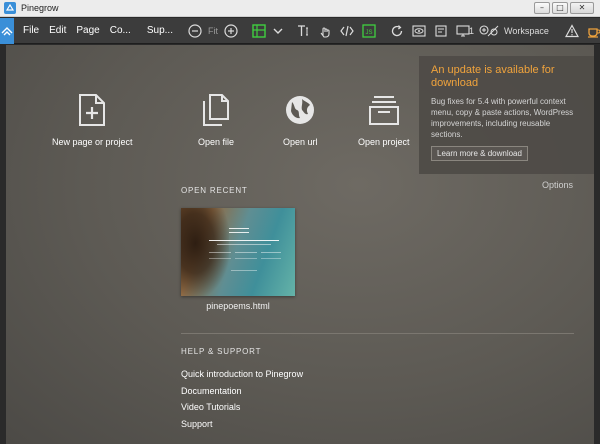 Image resolution: width=600 pixels, height=444 pixels. Describe the element at coordinates (216, 142) in the screenshot. I see `open-file-label: Open file` at that location.